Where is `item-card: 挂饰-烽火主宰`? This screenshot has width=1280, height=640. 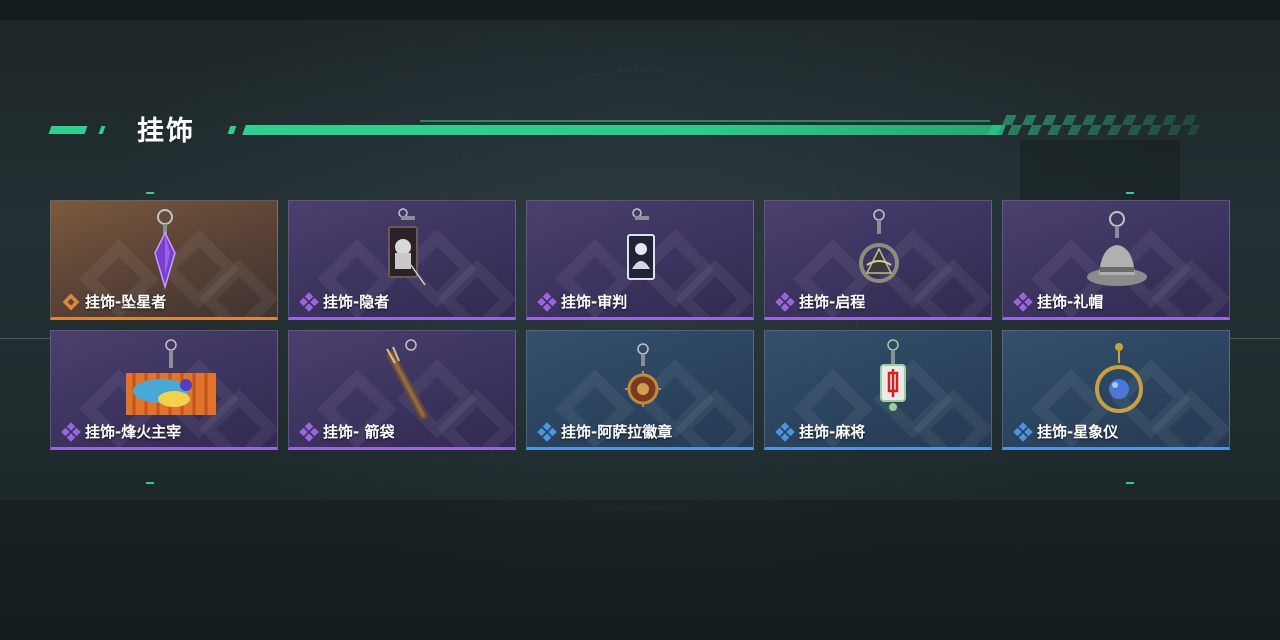
item-card: 挂饰-烽火主宰 is located at coordinates (164, 390).